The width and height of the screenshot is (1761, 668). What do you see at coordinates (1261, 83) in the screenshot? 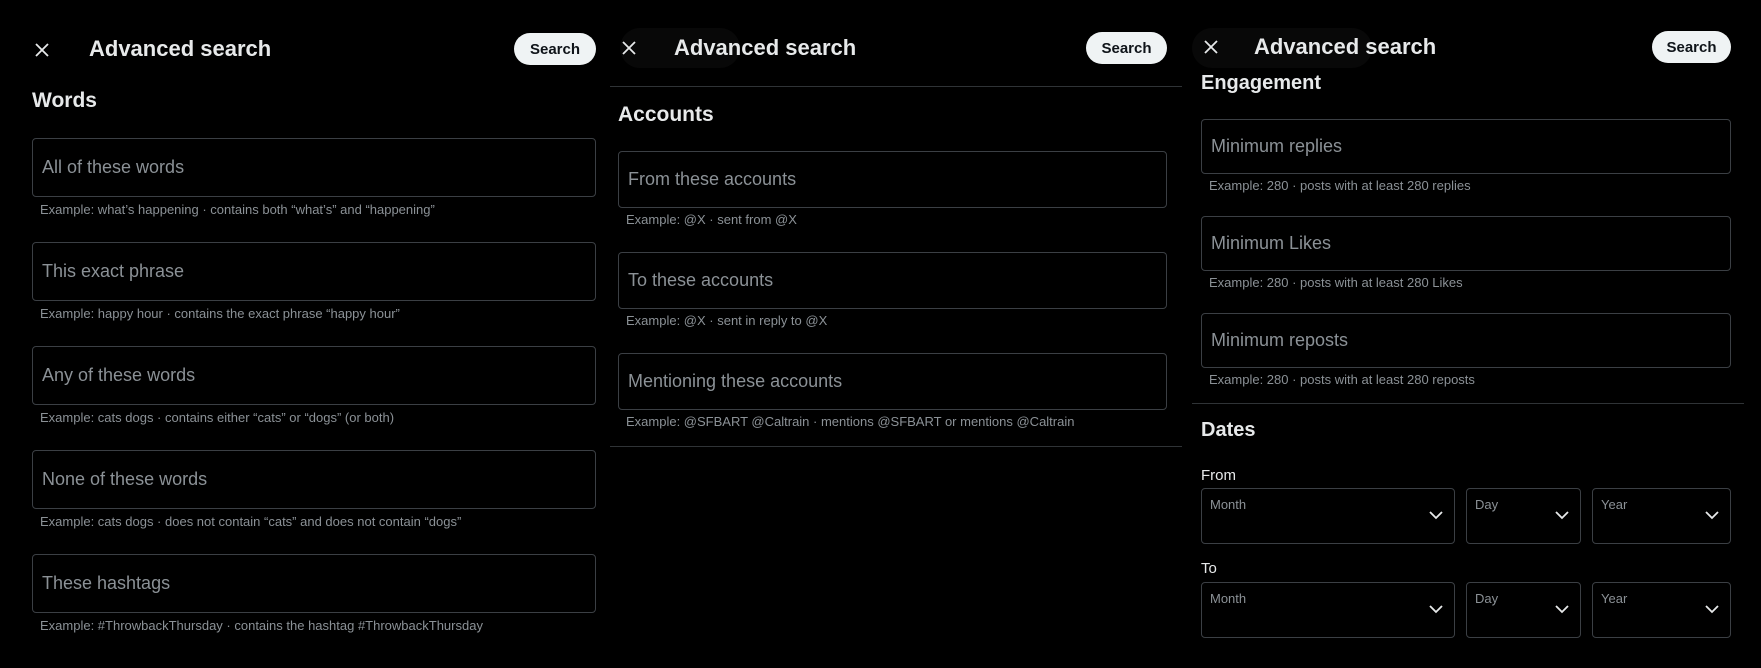
I see `section-engagement-heading: Engagement` at bounding box center [1261, 83].